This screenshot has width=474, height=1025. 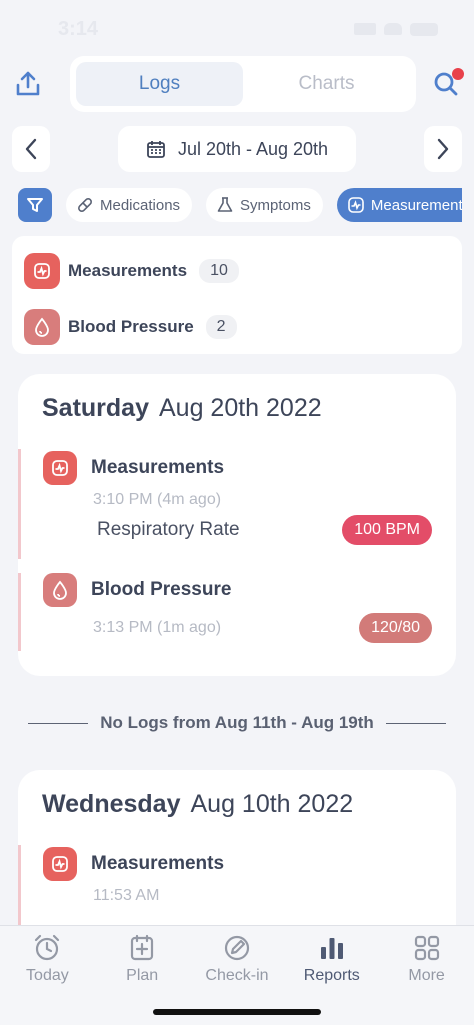 I want to click on bottom-tab-bar: Today Plan Check-in Reports More, so click(x=237, y=975).